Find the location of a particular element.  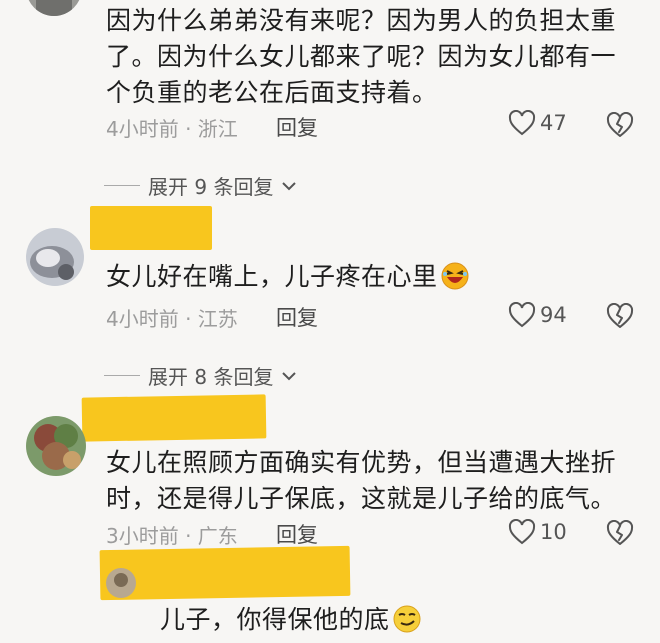

expand-replies-button: 展开 9 条回复 is located at coordinates (200, 185).